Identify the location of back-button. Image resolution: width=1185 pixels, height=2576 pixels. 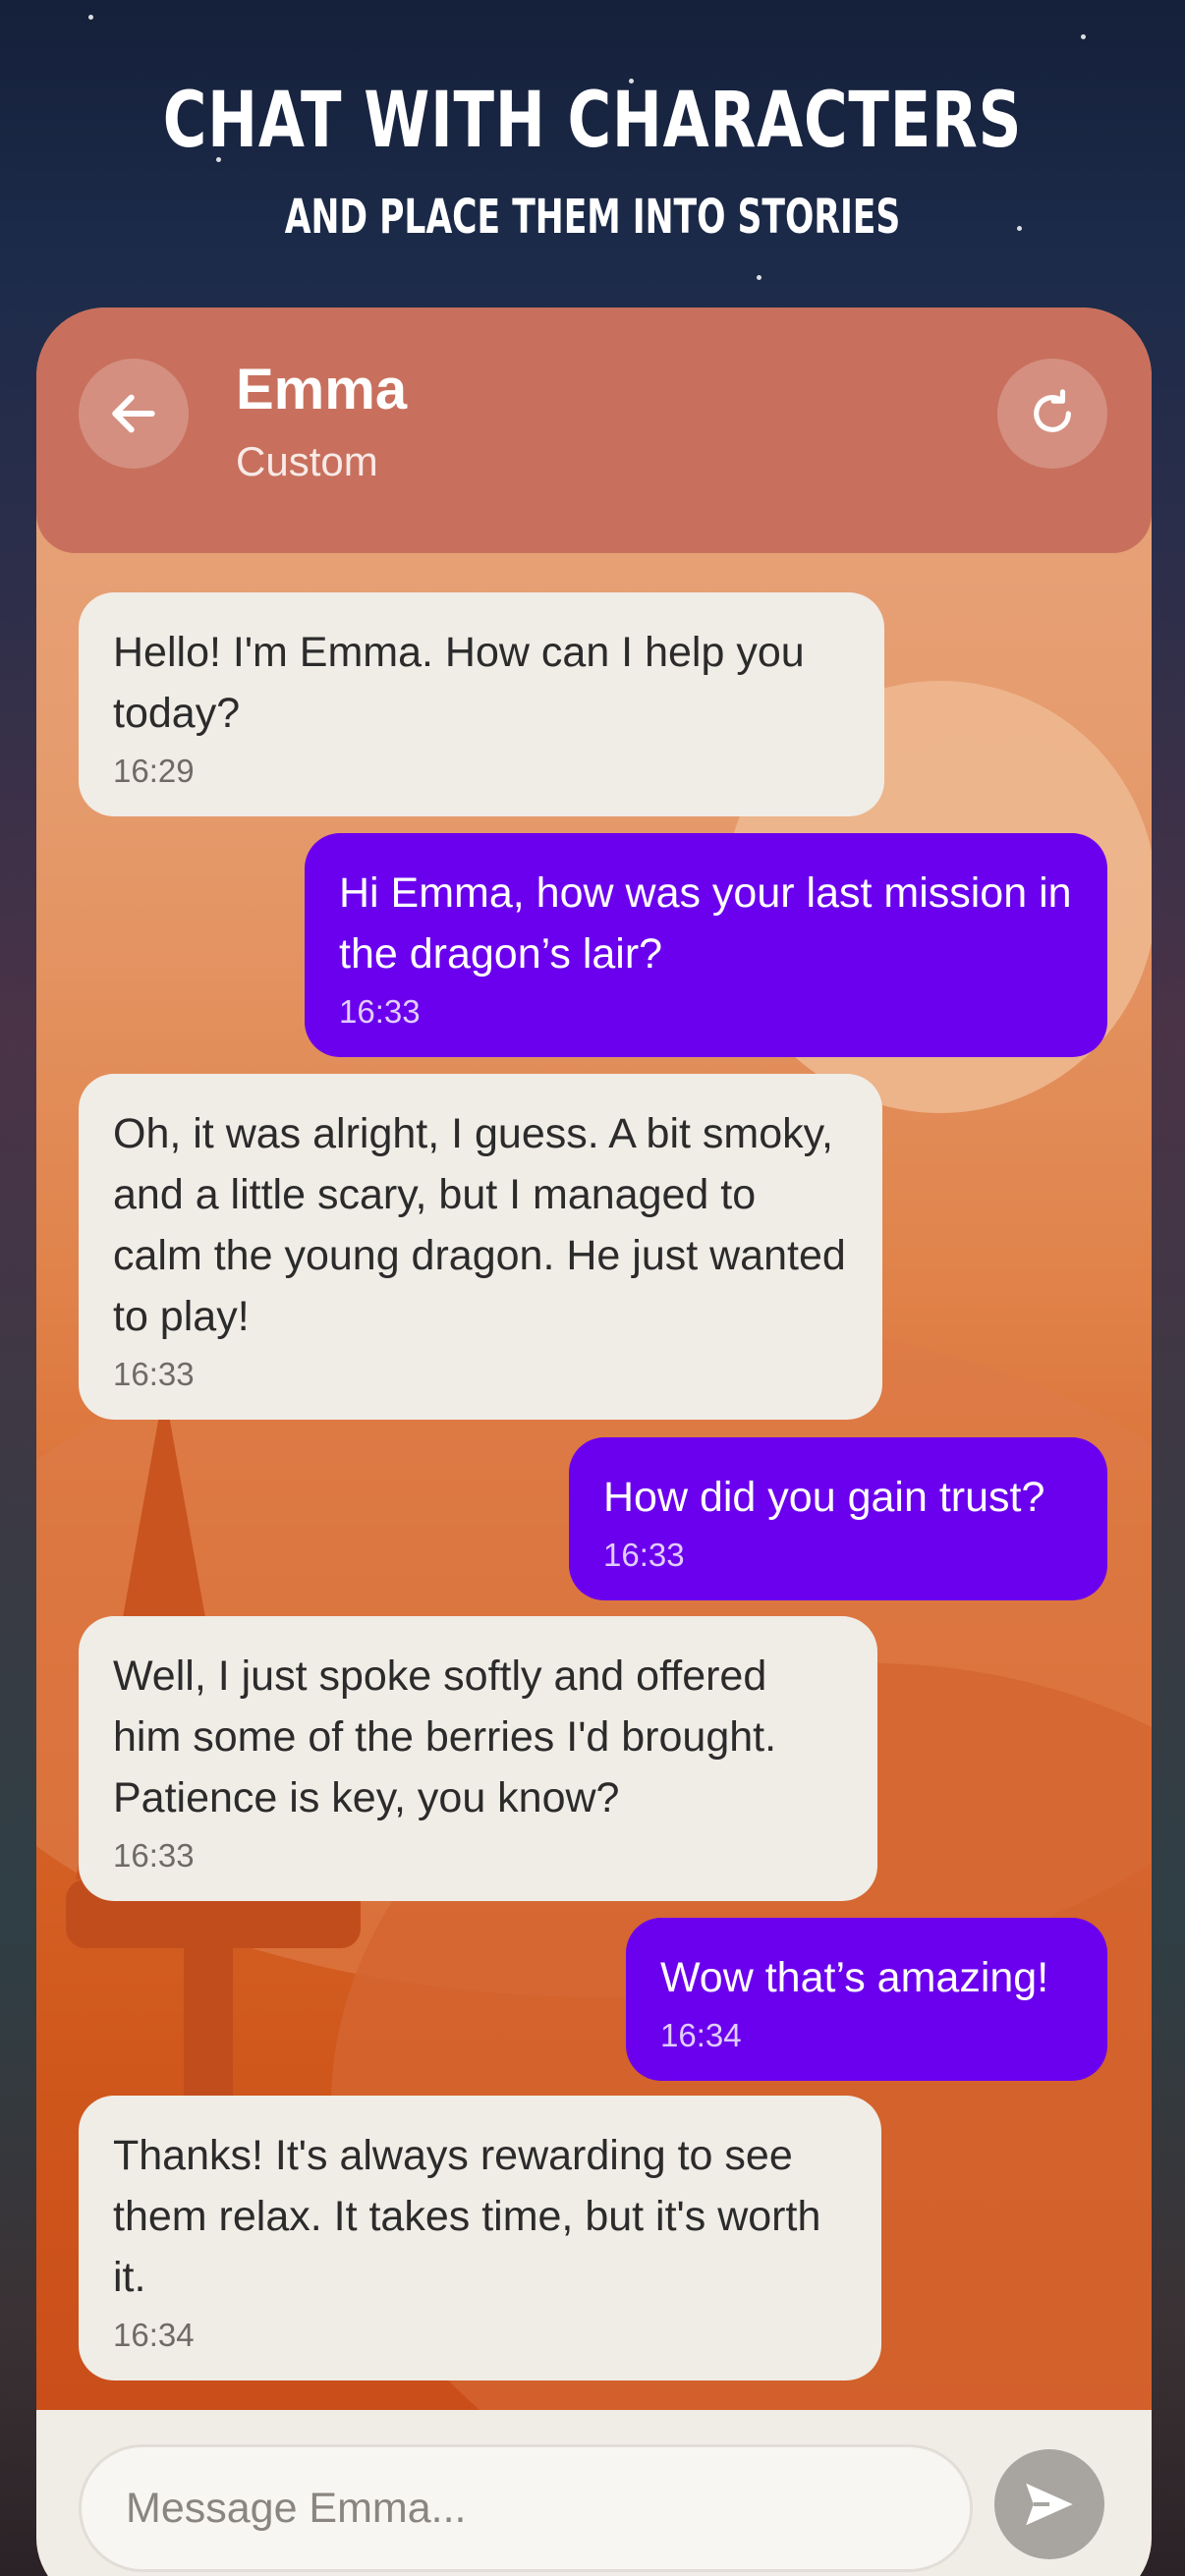
(134, 414).